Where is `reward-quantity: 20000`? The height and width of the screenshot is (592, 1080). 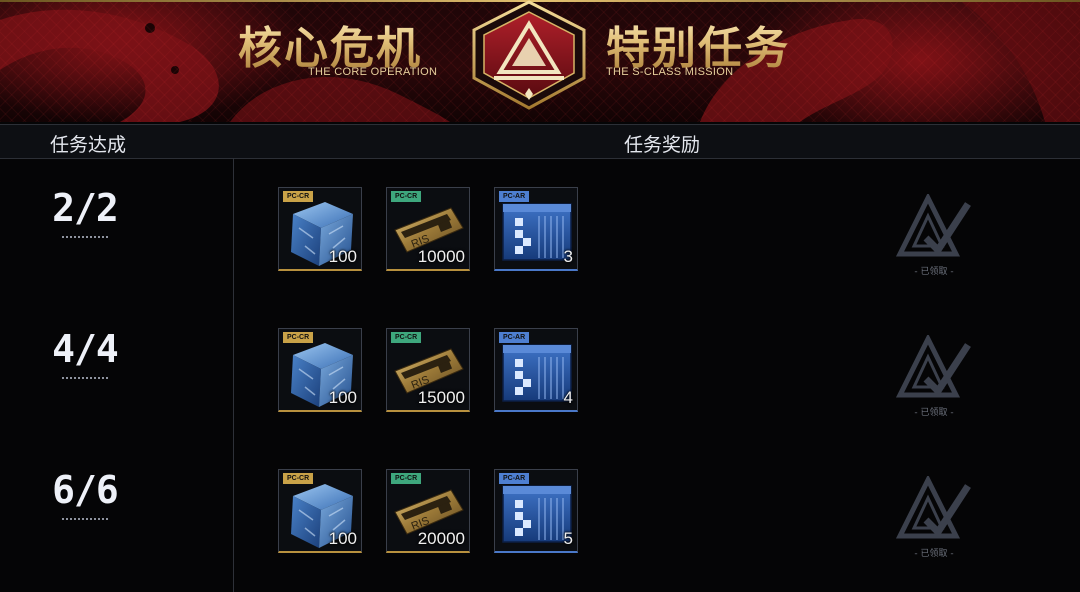 reward-quantity: 20000 is located at coordinates (441, 538).